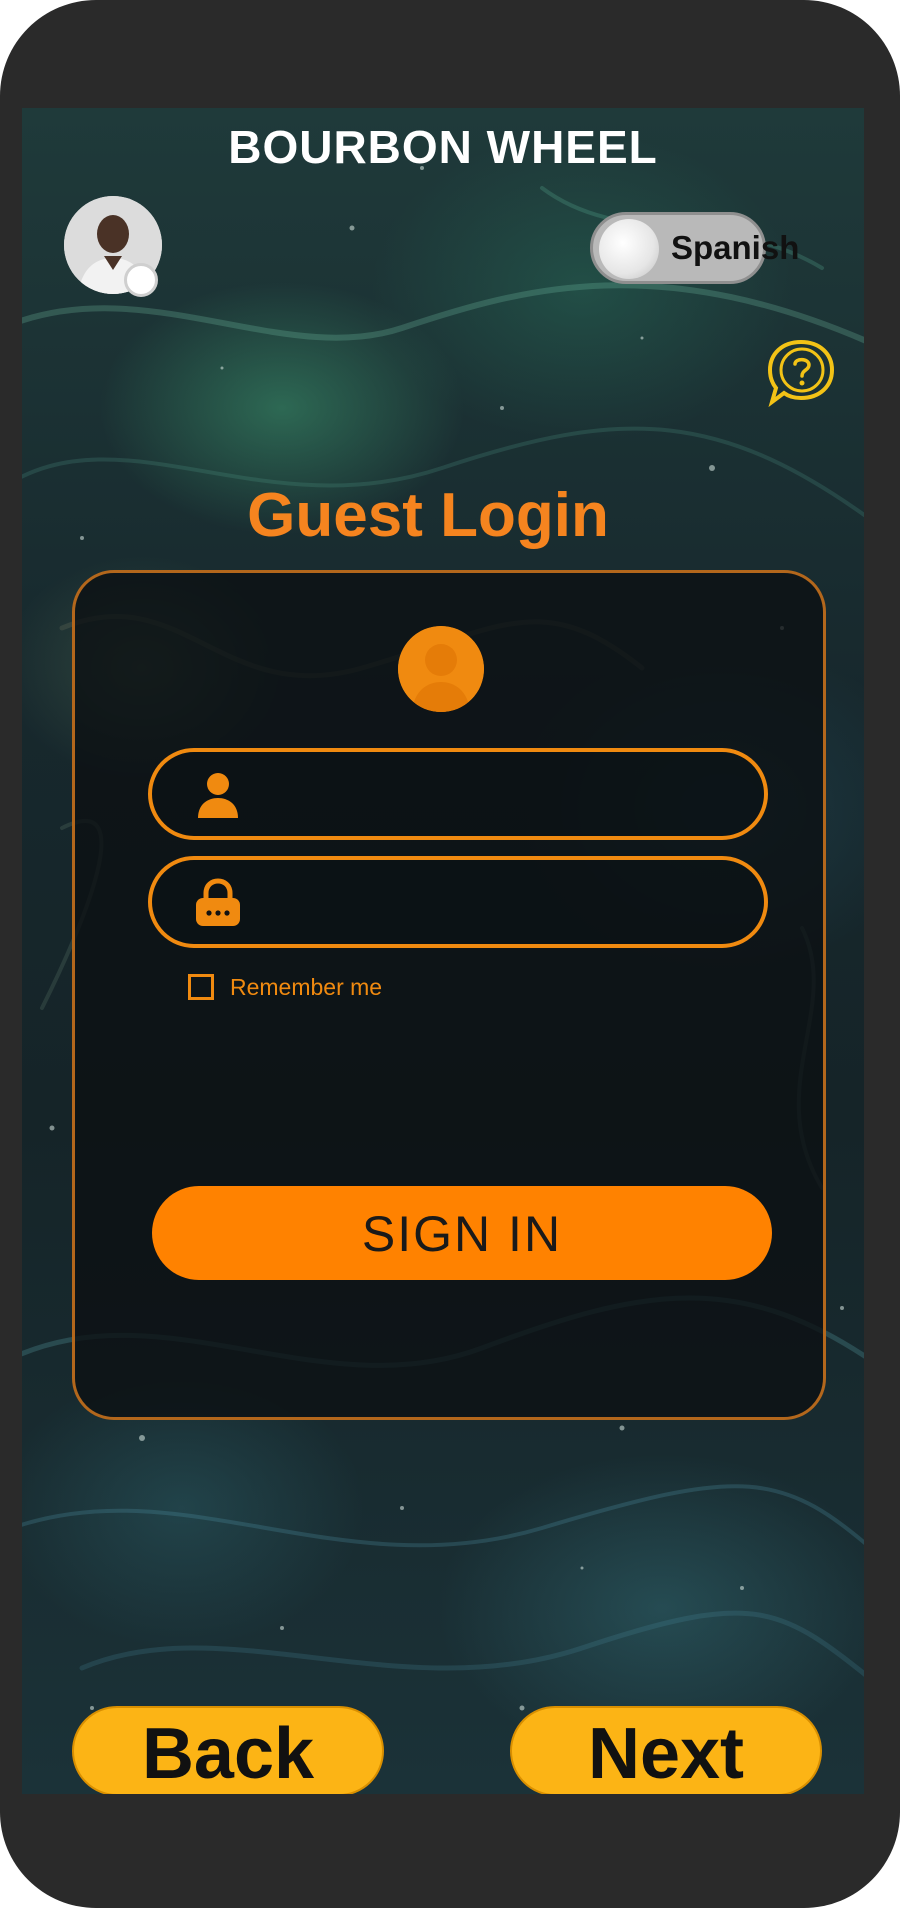 The width and height of the screenshot is (900, 1908). Describe the element at coordinates (443, 147) in the screenshot. I see `app-title: BOURBON WHEEL` at that location.